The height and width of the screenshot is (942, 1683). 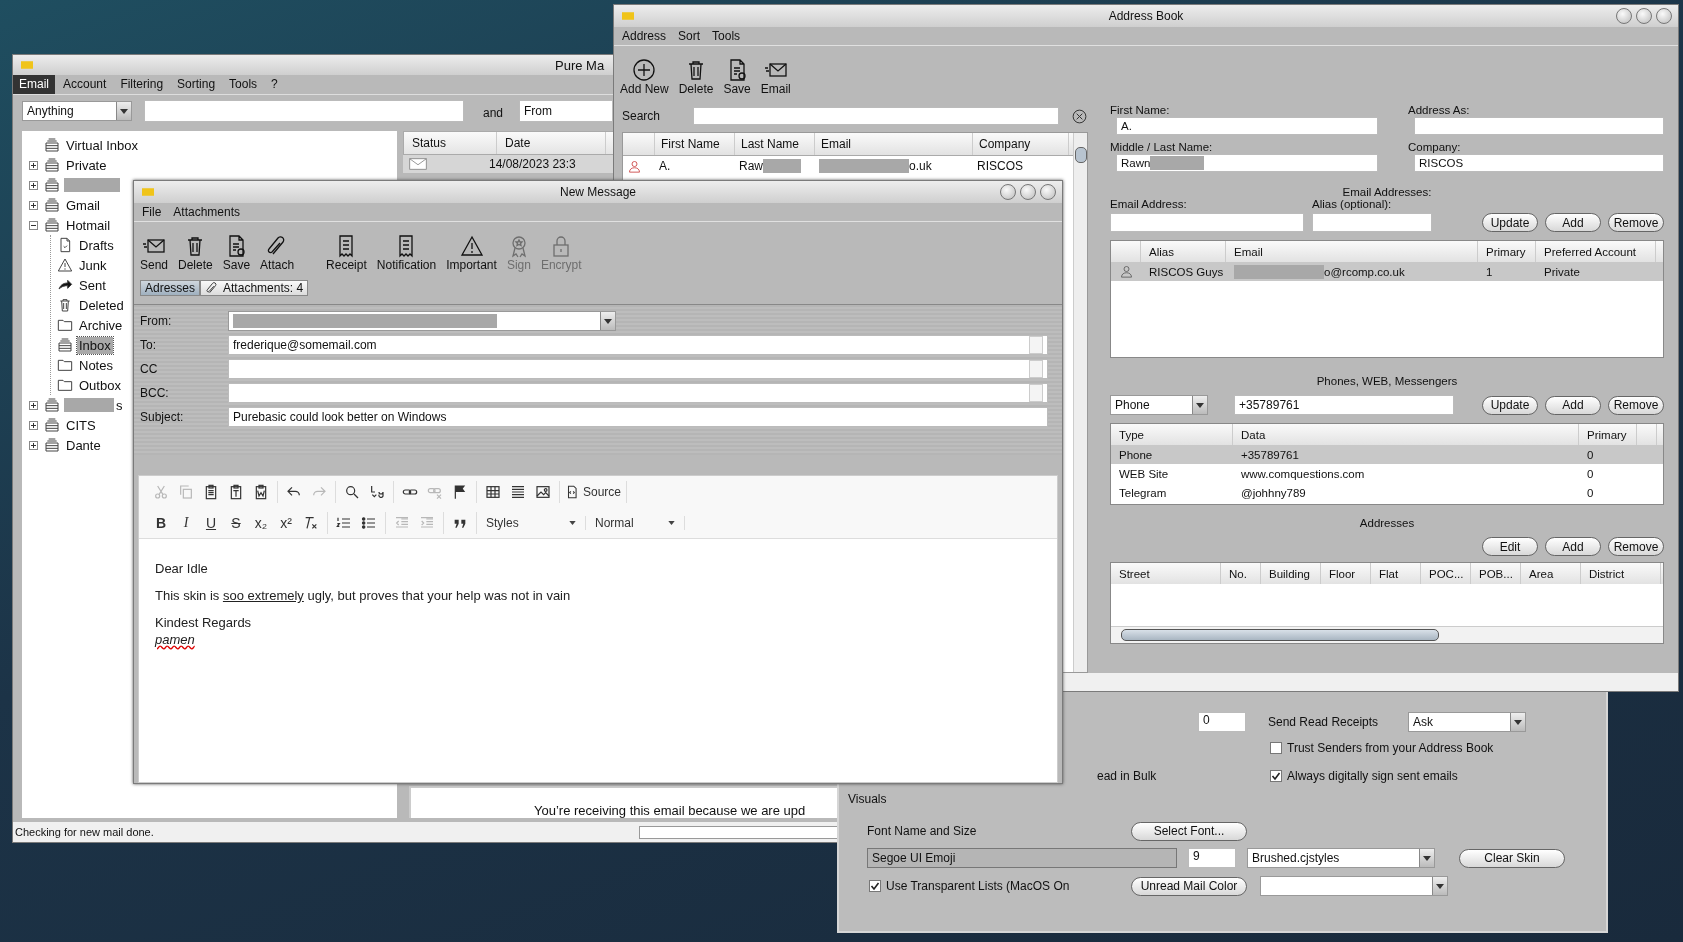 I want to click on setting-label: Send Read Receipts, so click(x=1324, y=722).